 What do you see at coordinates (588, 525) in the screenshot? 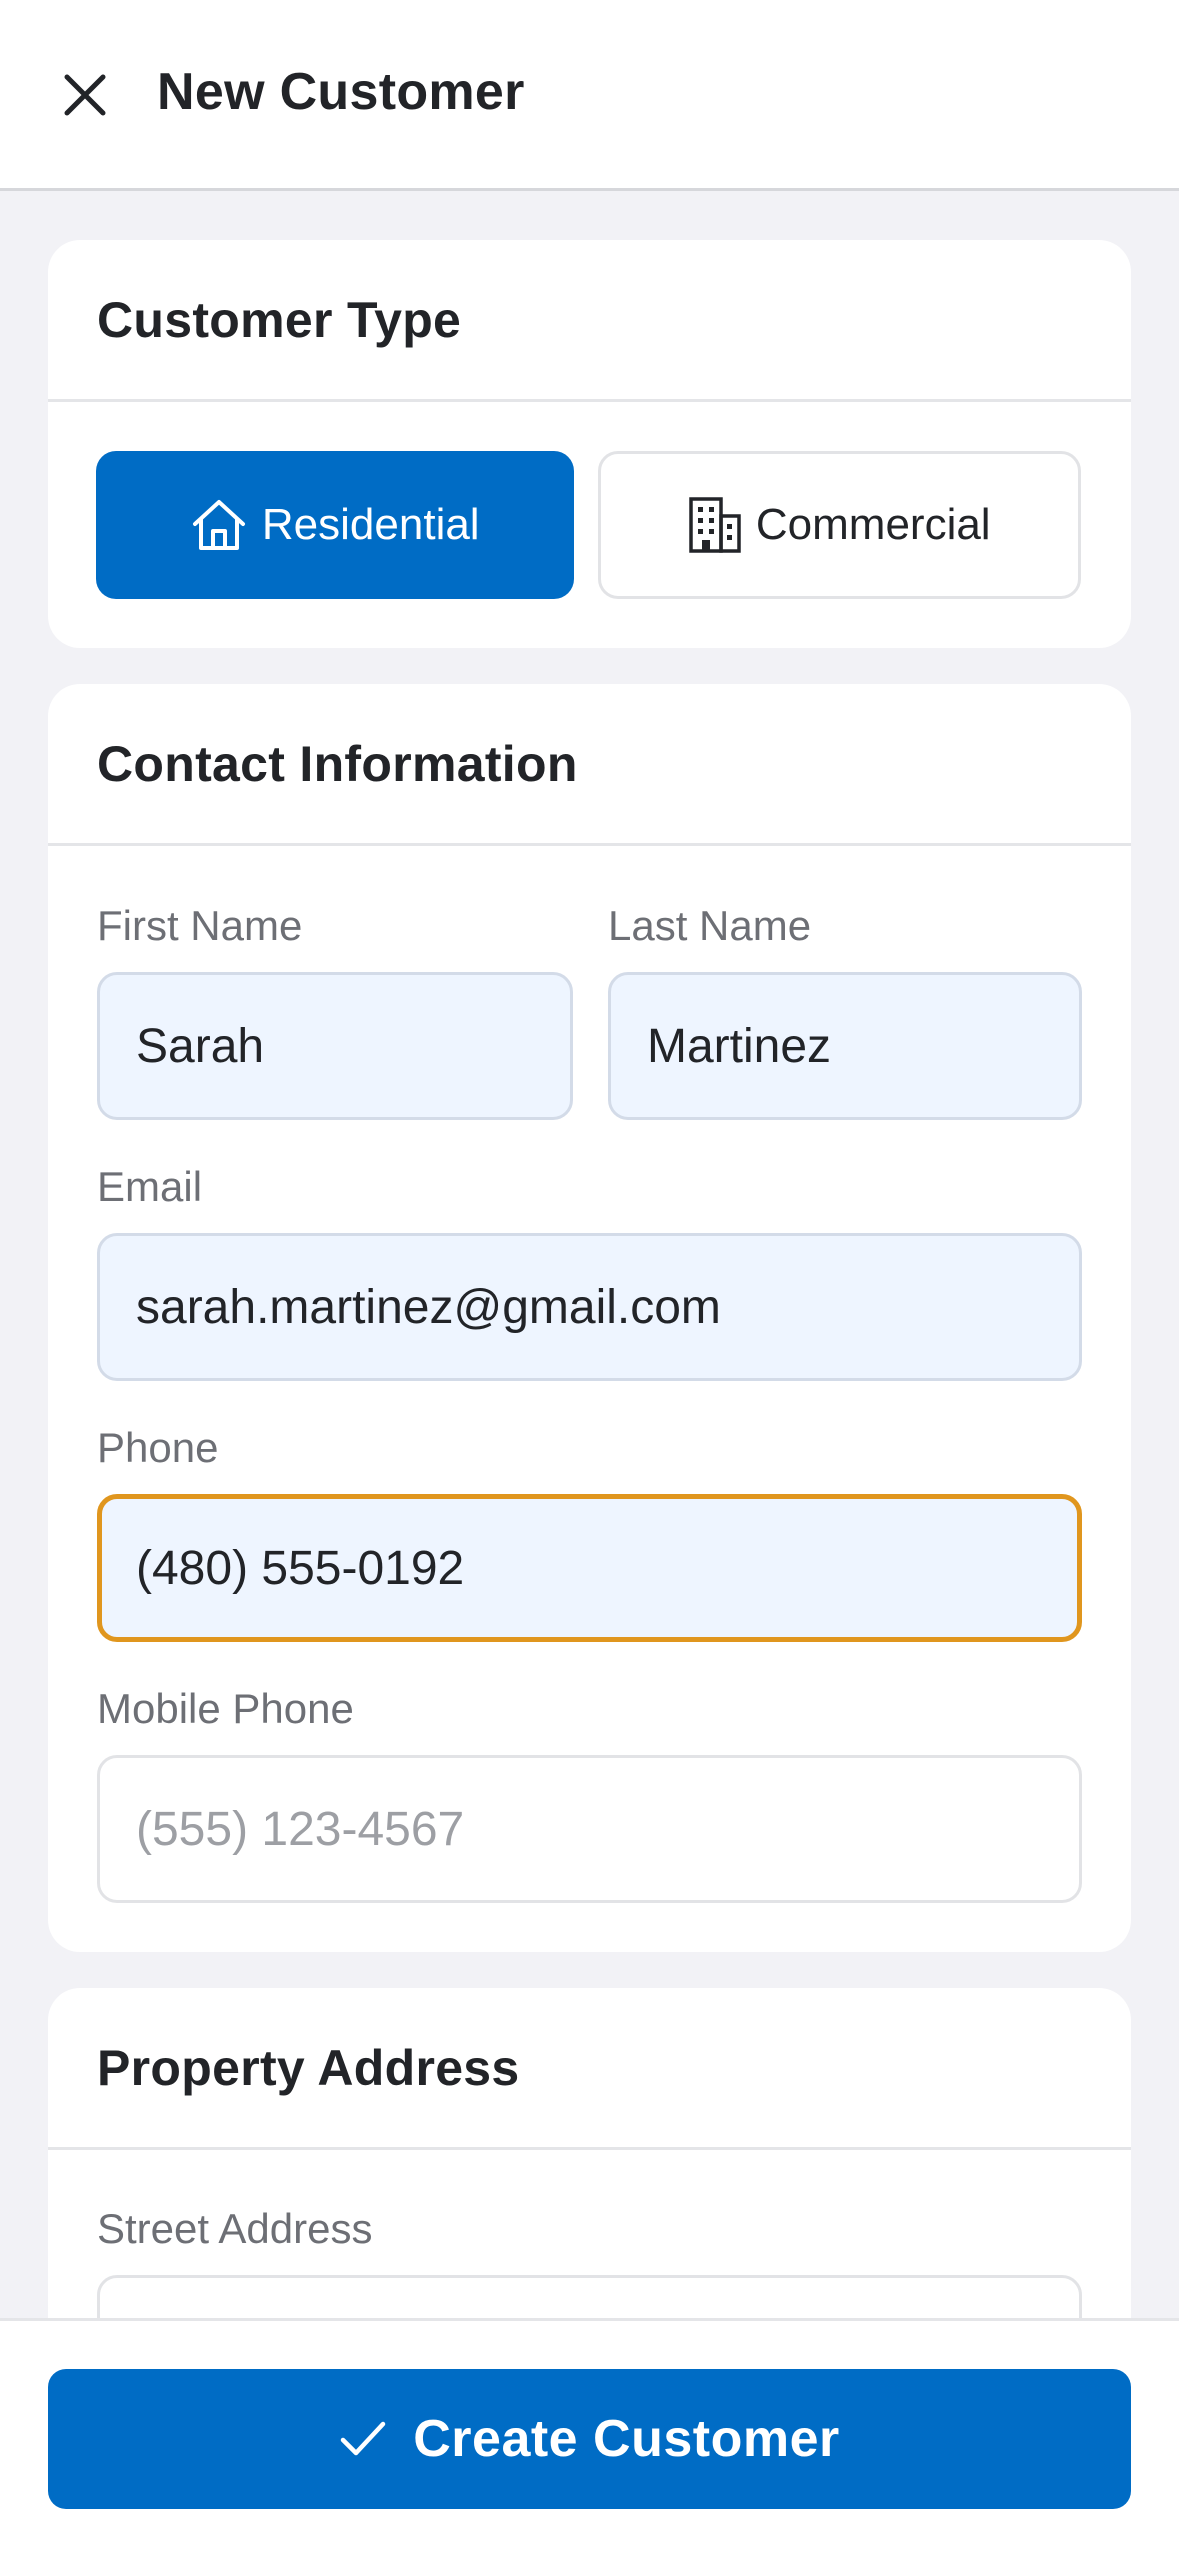
I see `customer-type-options: Residential Commercial` at bounding box center [588, 525].